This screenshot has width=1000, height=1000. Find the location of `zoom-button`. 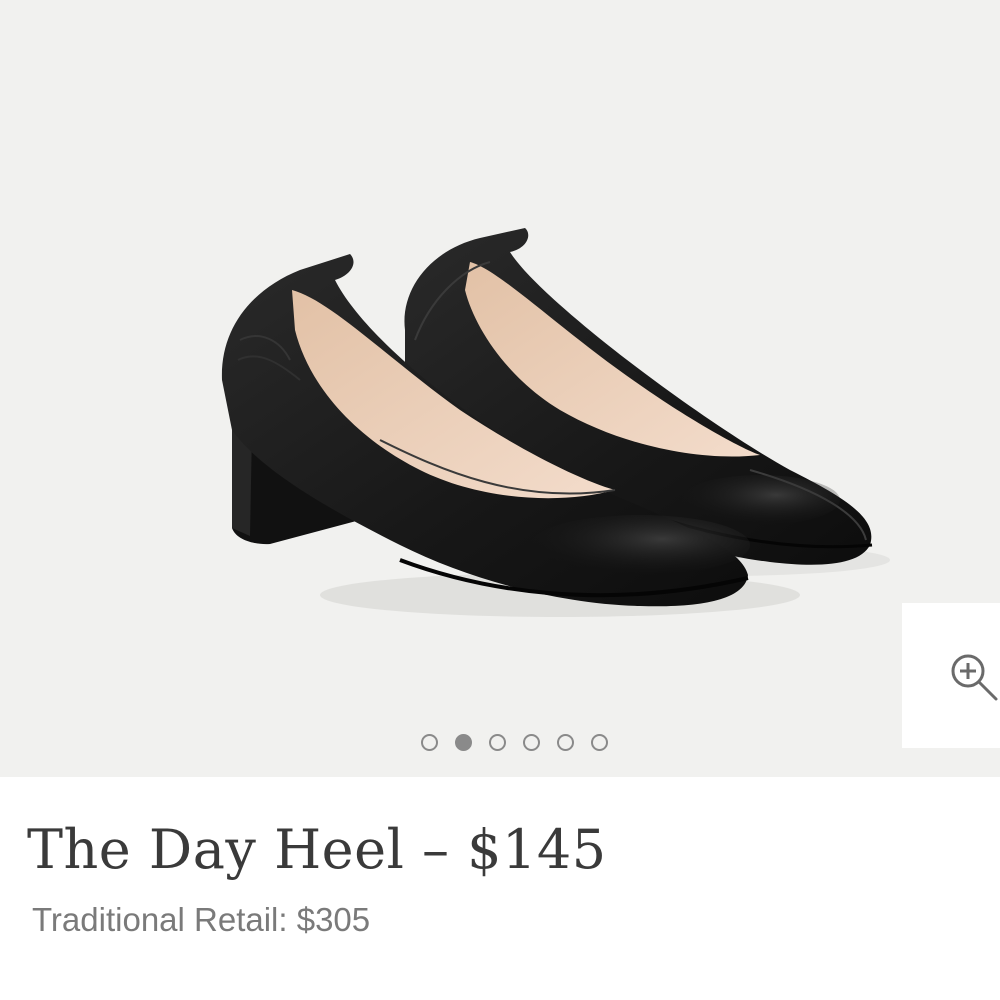

zoom-button is located at coordinates (951, 675).